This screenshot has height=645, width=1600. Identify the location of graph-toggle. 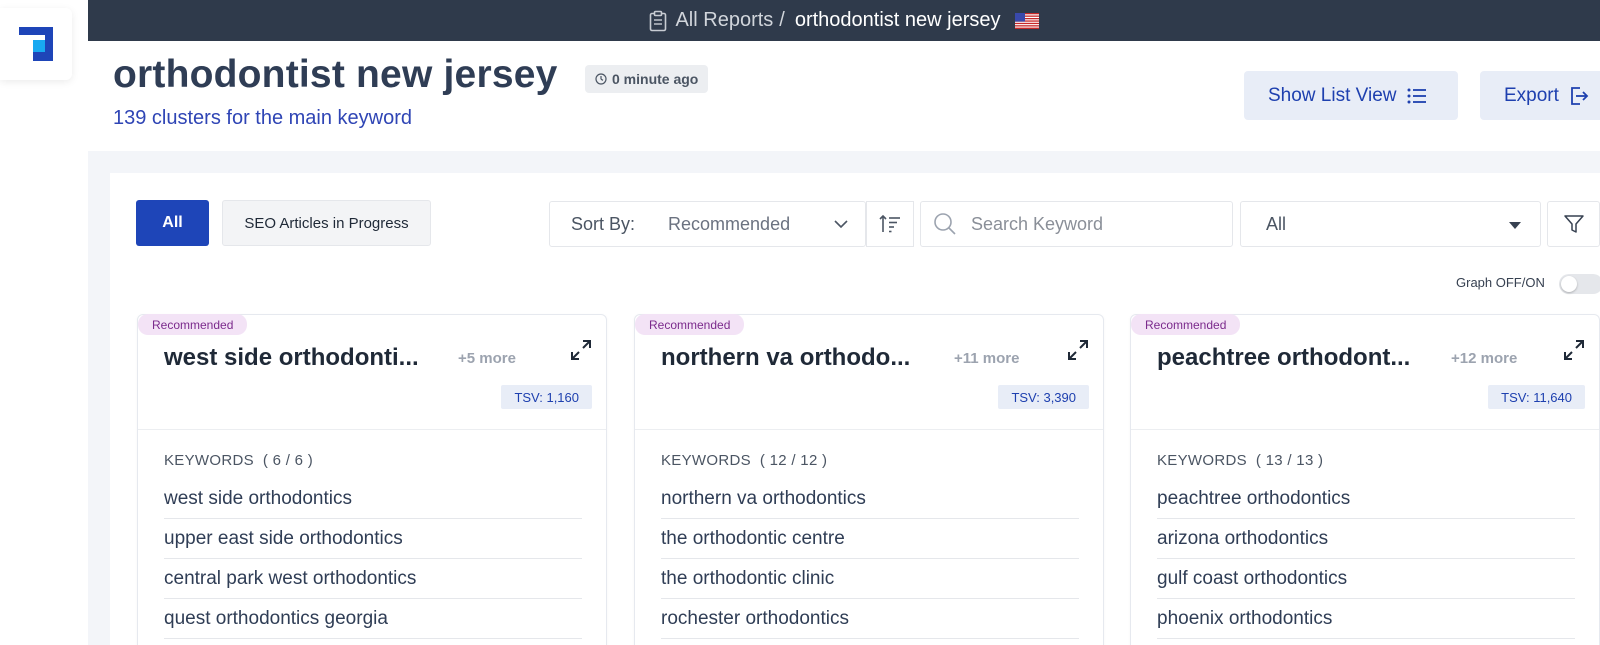
(1579, 284).